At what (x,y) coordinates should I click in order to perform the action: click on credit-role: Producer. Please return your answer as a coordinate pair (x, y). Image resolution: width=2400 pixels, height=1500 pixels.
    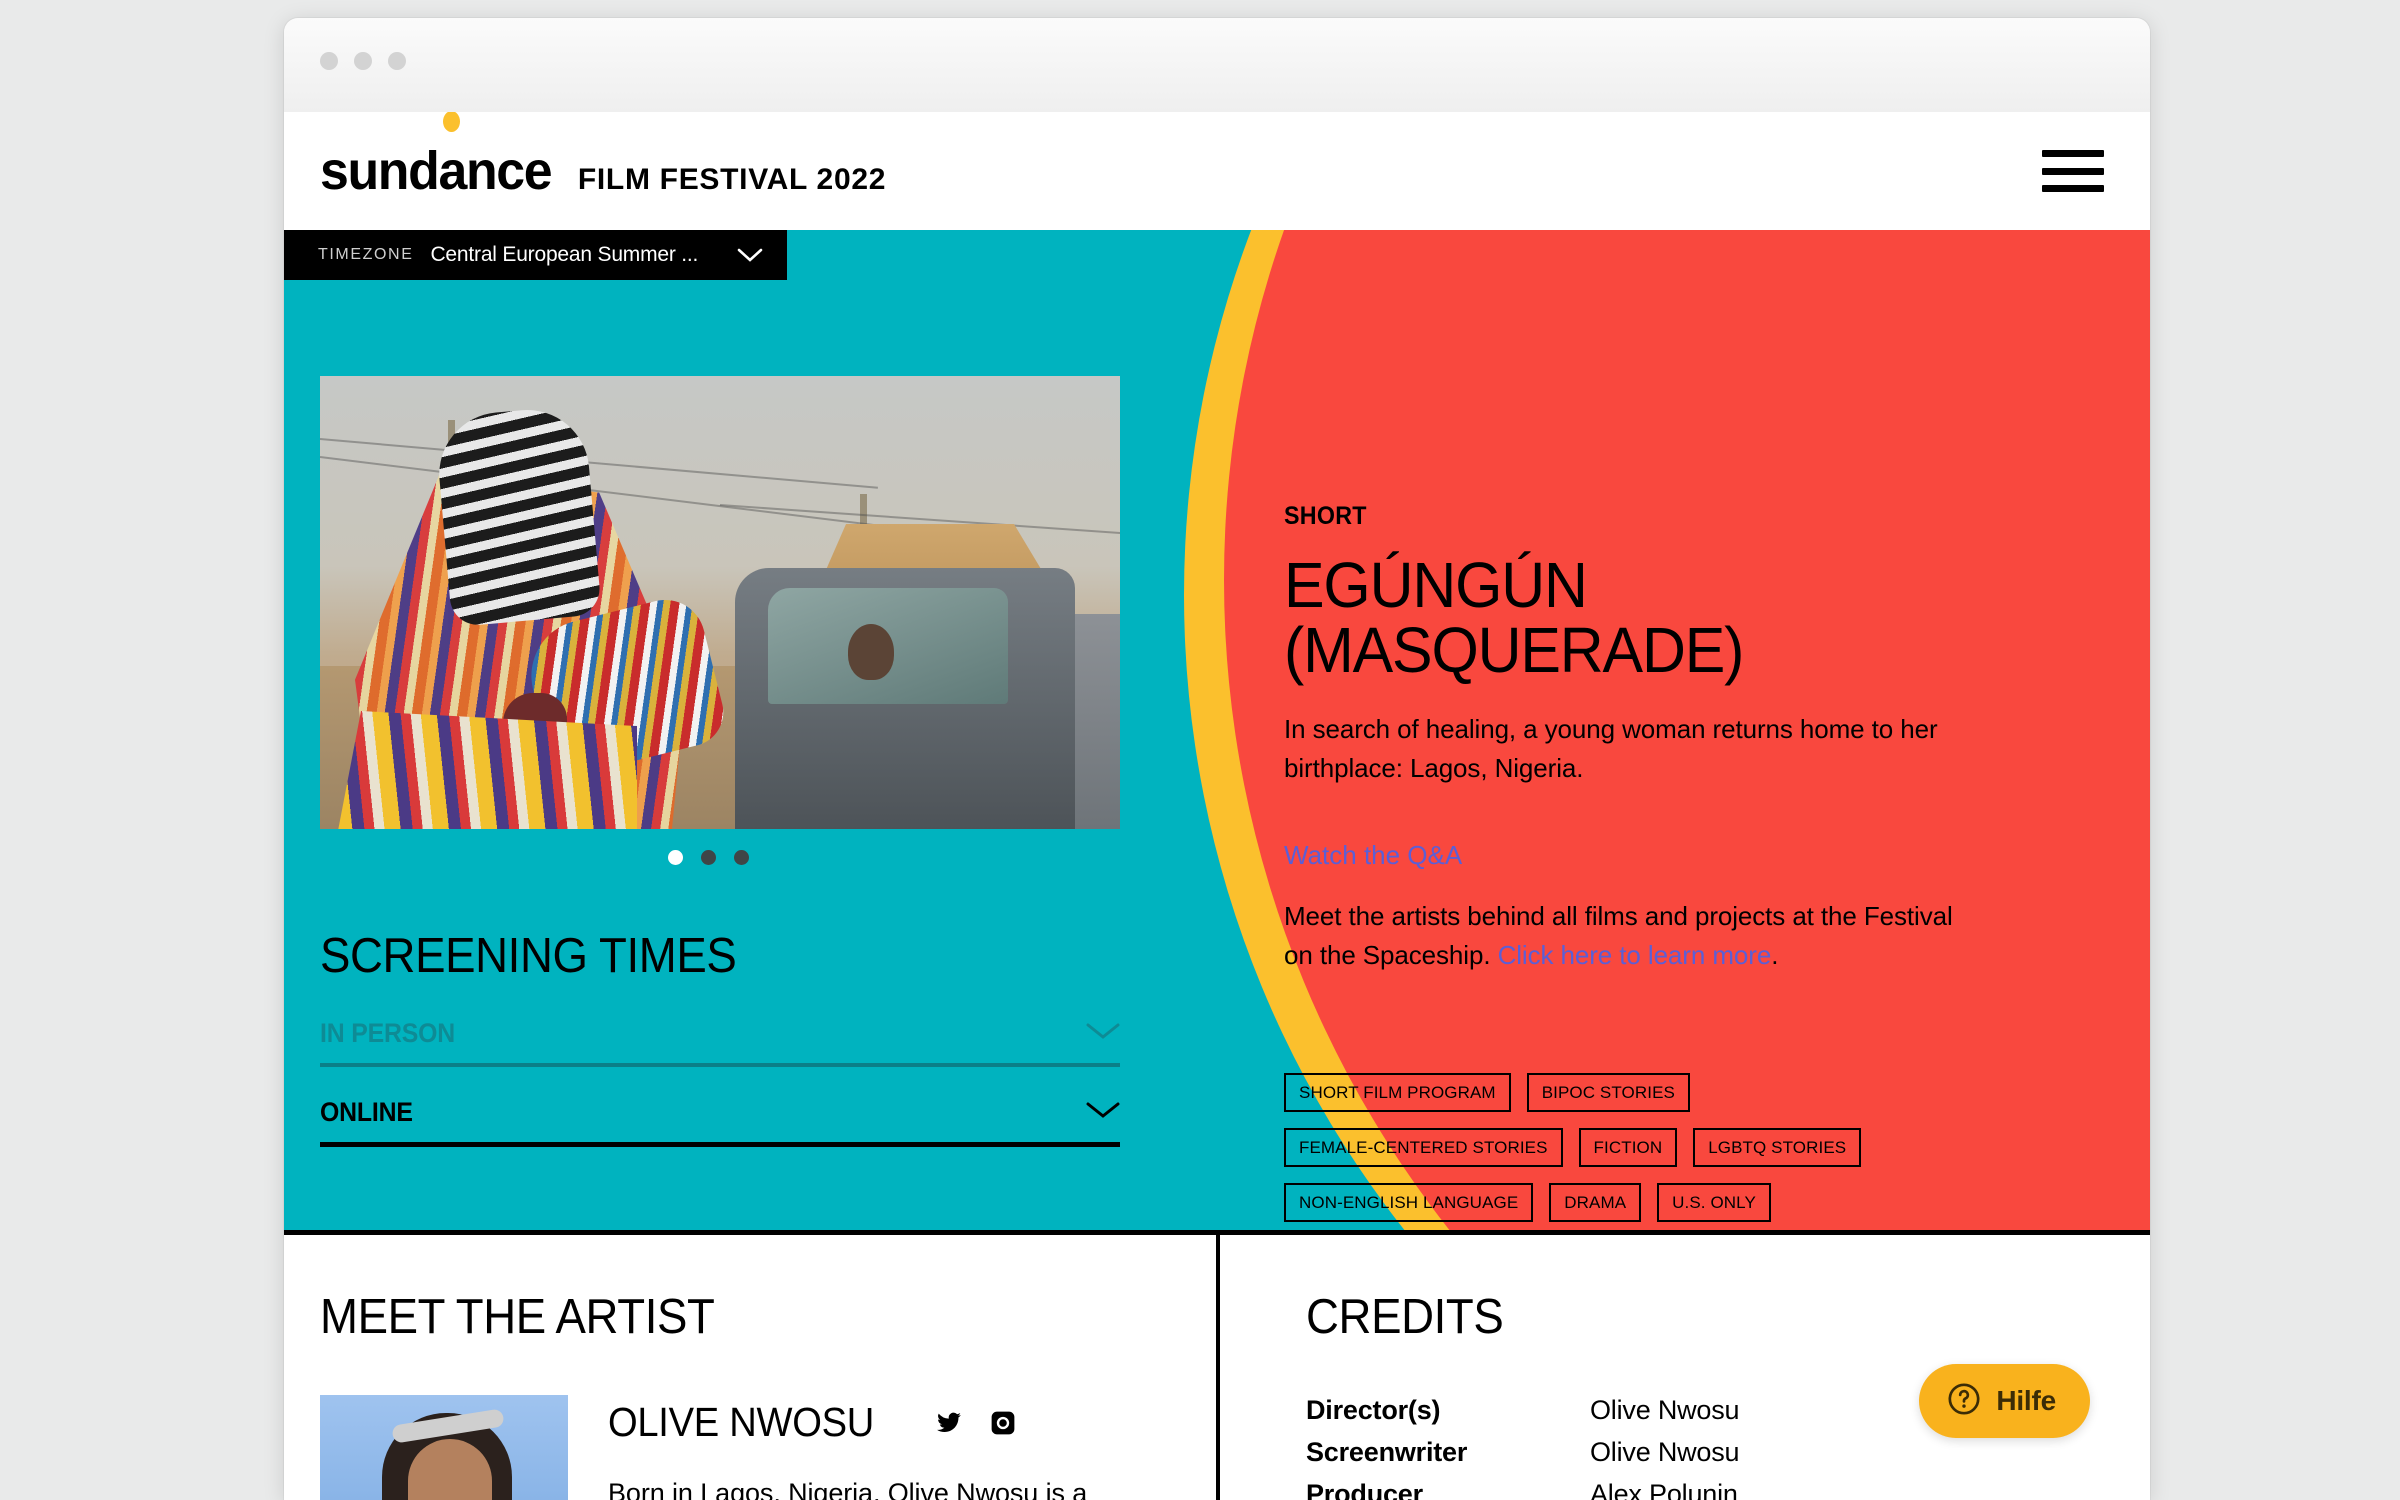
    Looking at the image, I should click on (1364, 1489).